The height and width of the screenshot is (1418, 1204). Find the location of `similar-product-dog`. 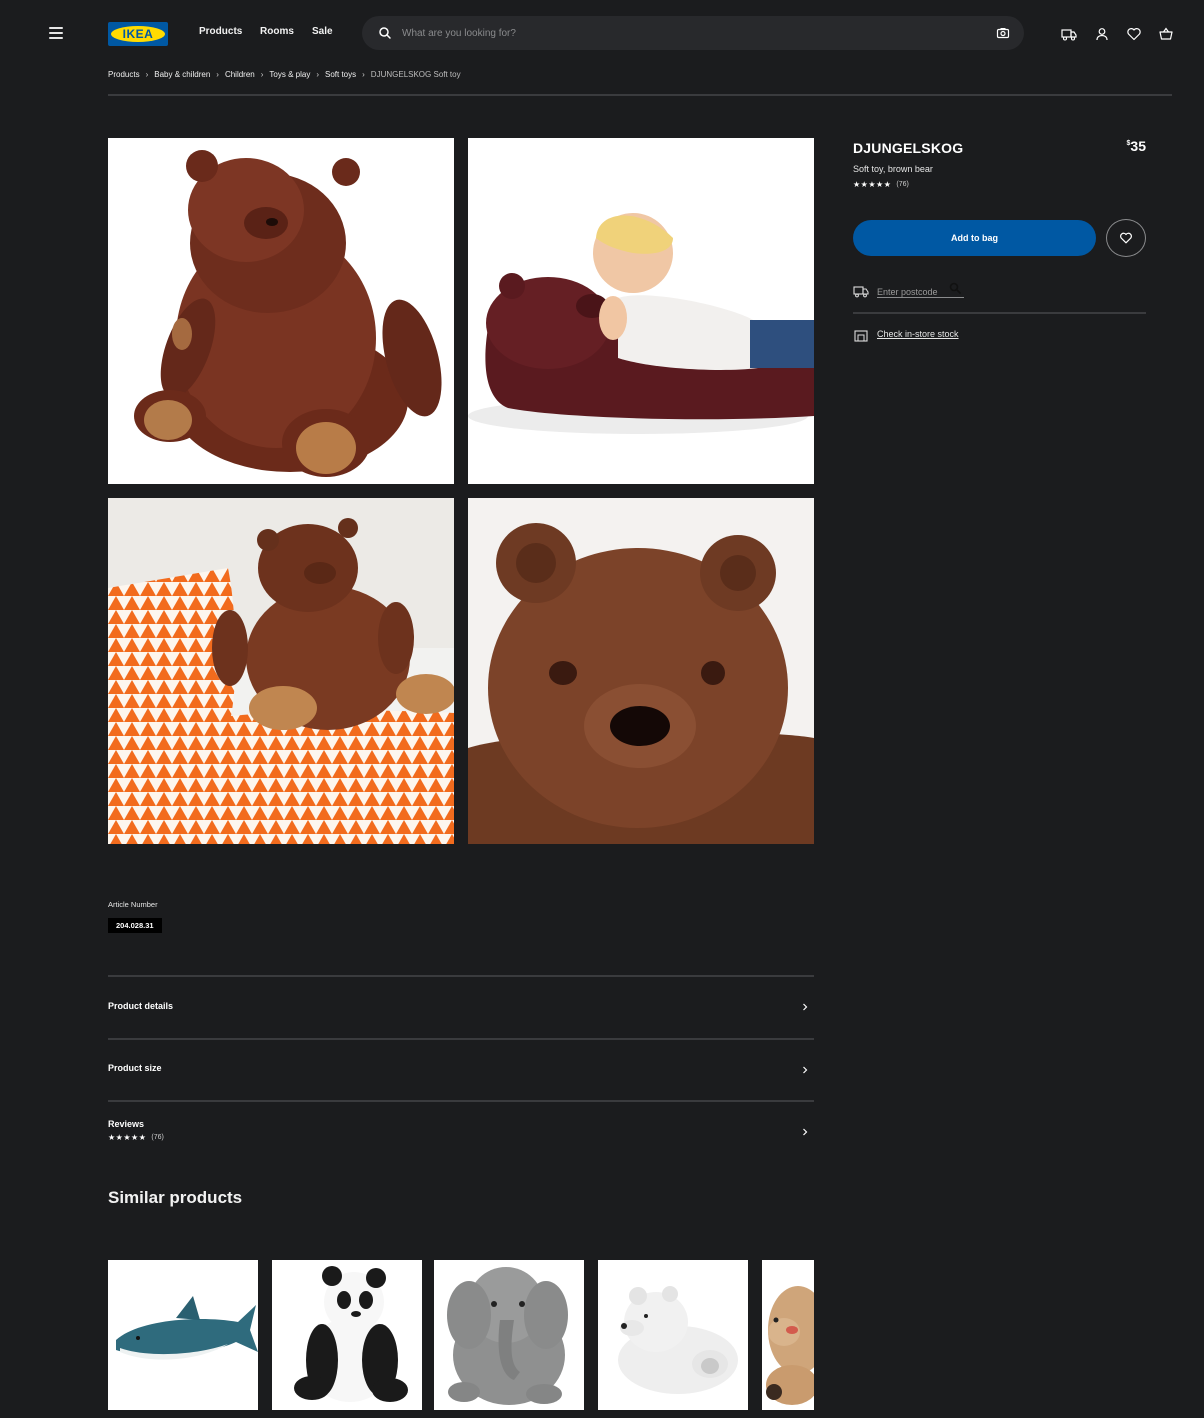

similar-product-dog is located at coordinates (788, 1335).